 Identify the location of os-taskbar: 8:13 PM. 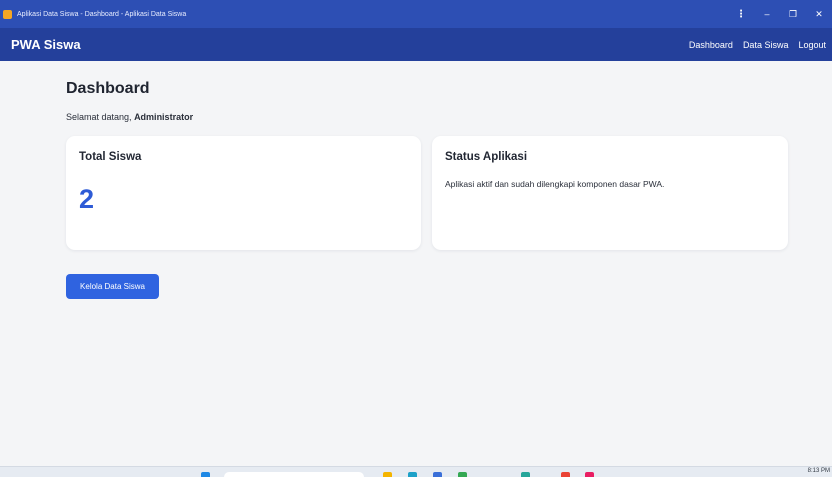
(416, 471).